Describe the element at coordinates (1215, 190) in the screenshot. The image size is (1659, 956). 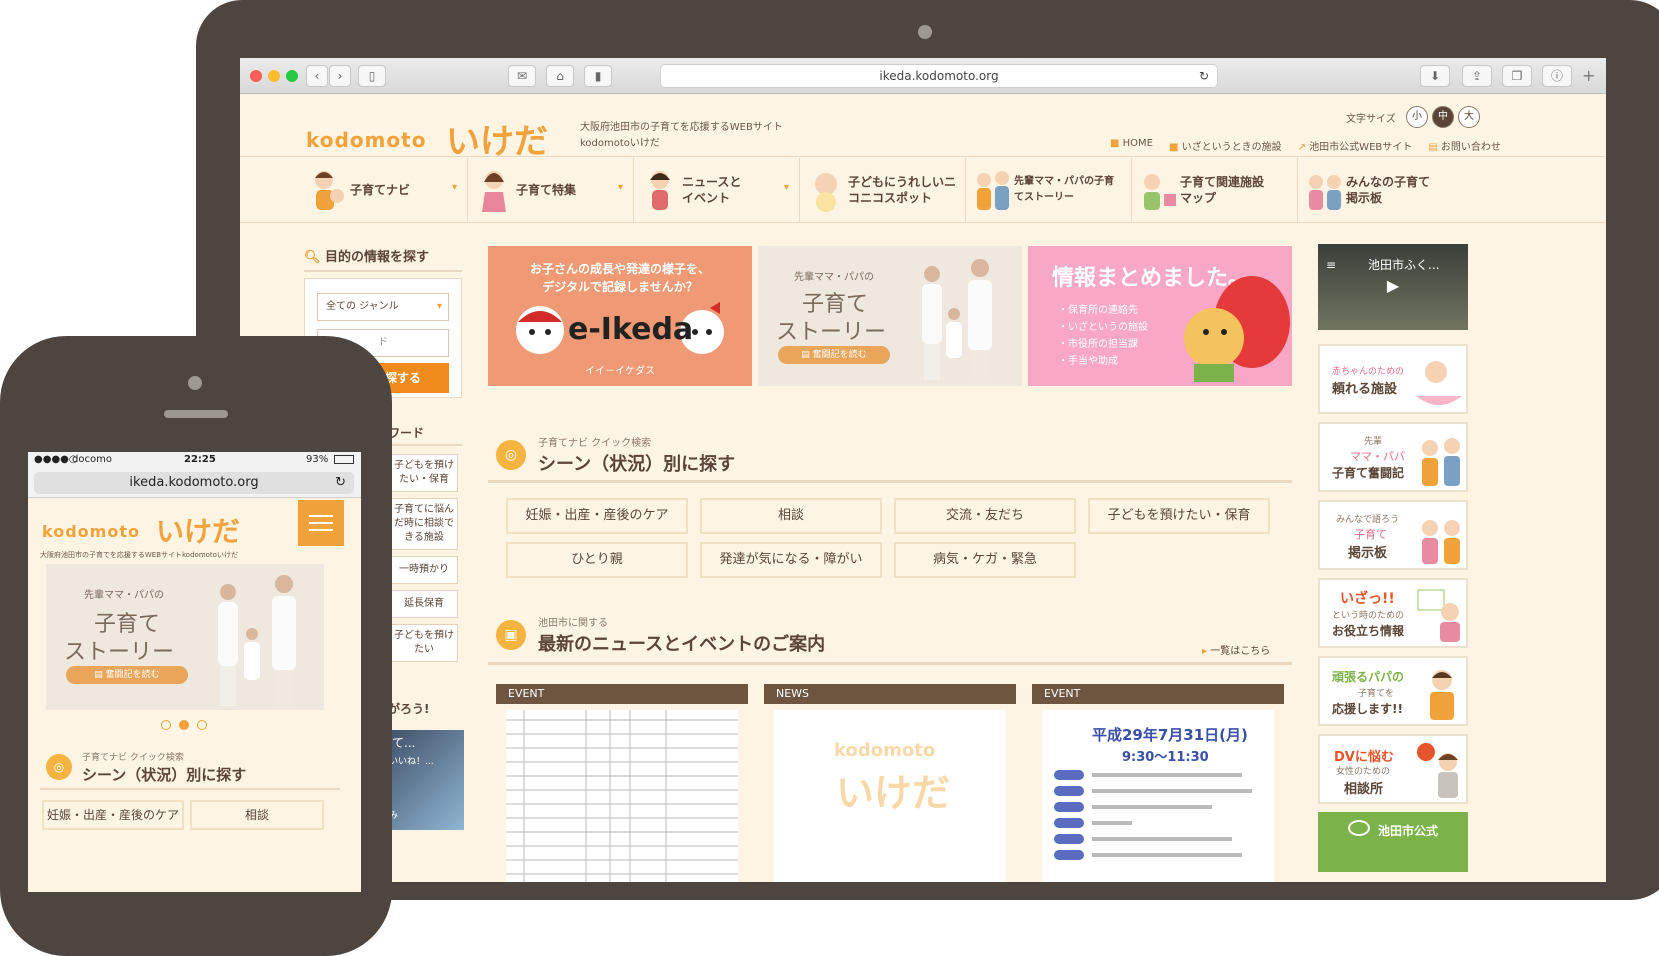
I see `nav-item-facility-map: 子育て関連施設 マップ` at that location.